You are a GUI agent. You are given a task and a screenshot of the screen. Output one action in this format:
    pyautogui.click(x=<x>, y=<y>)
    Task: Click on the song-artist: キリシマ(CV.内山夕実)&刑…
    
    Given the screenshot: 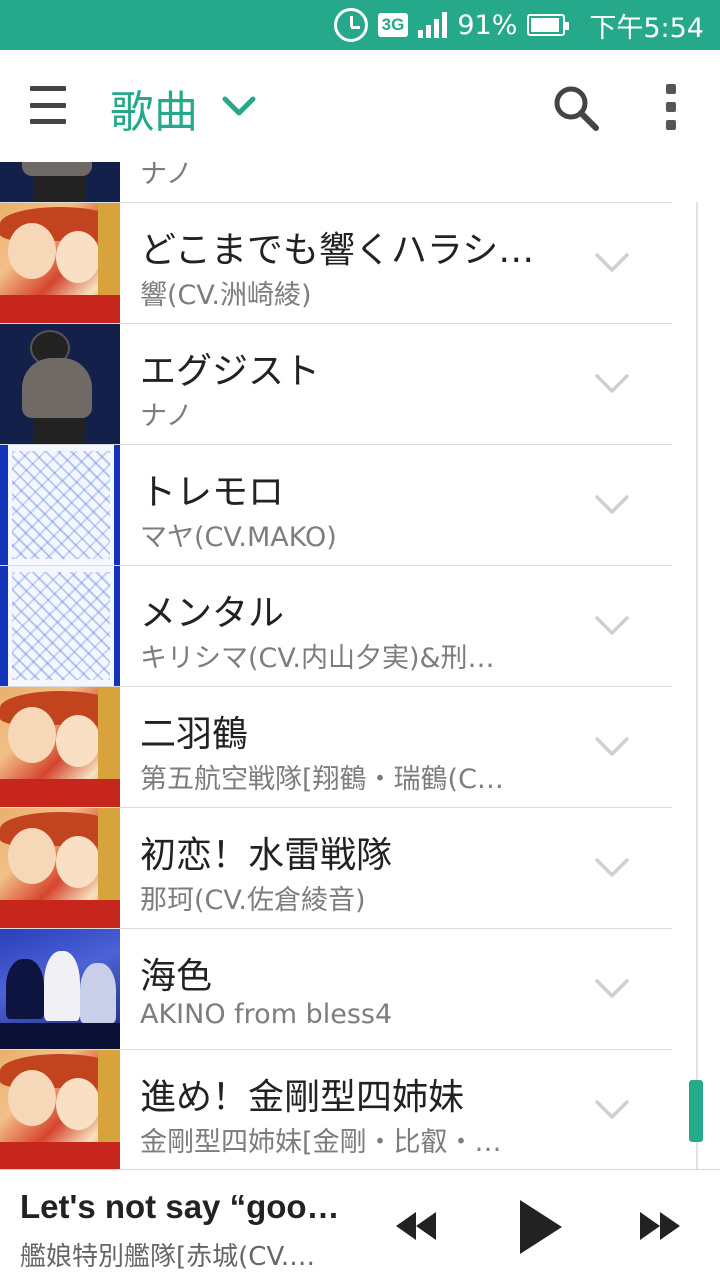 What is the action you would take?
    pyautogui.click(x=317, y=658)
    